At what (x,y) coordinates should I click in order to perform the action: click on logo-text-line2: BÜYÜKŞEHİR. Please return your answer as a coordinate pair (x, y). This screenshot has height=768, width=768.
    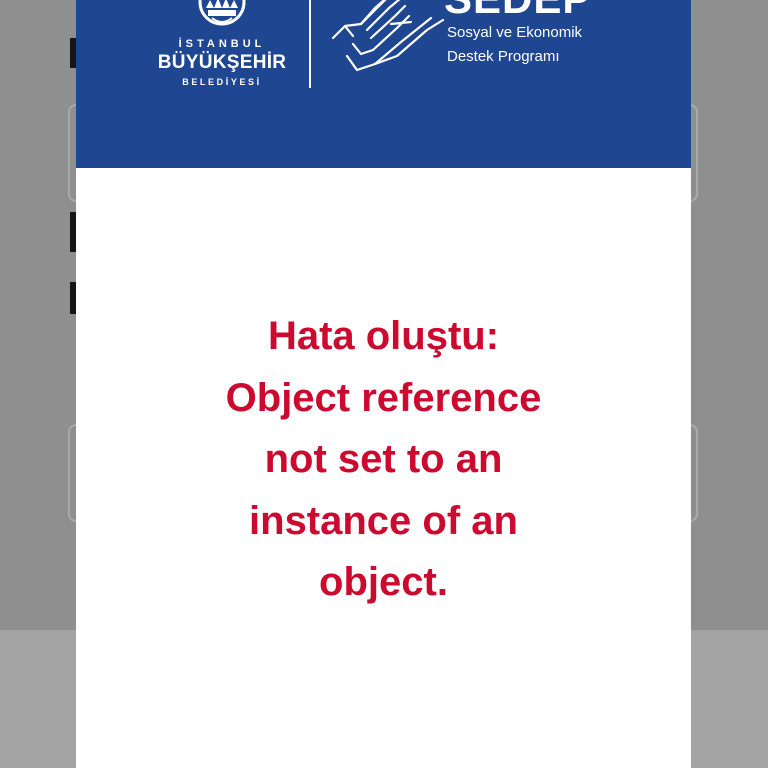
    Looking at the image, I should click on (222, 62).